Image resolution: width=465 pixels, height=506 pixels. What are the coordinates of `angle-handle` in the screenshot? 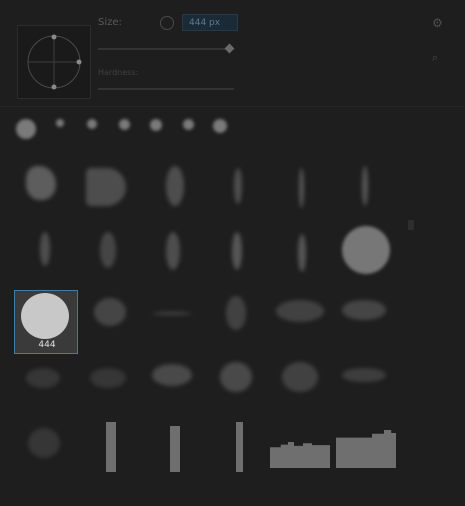 It's located at (79, 62).